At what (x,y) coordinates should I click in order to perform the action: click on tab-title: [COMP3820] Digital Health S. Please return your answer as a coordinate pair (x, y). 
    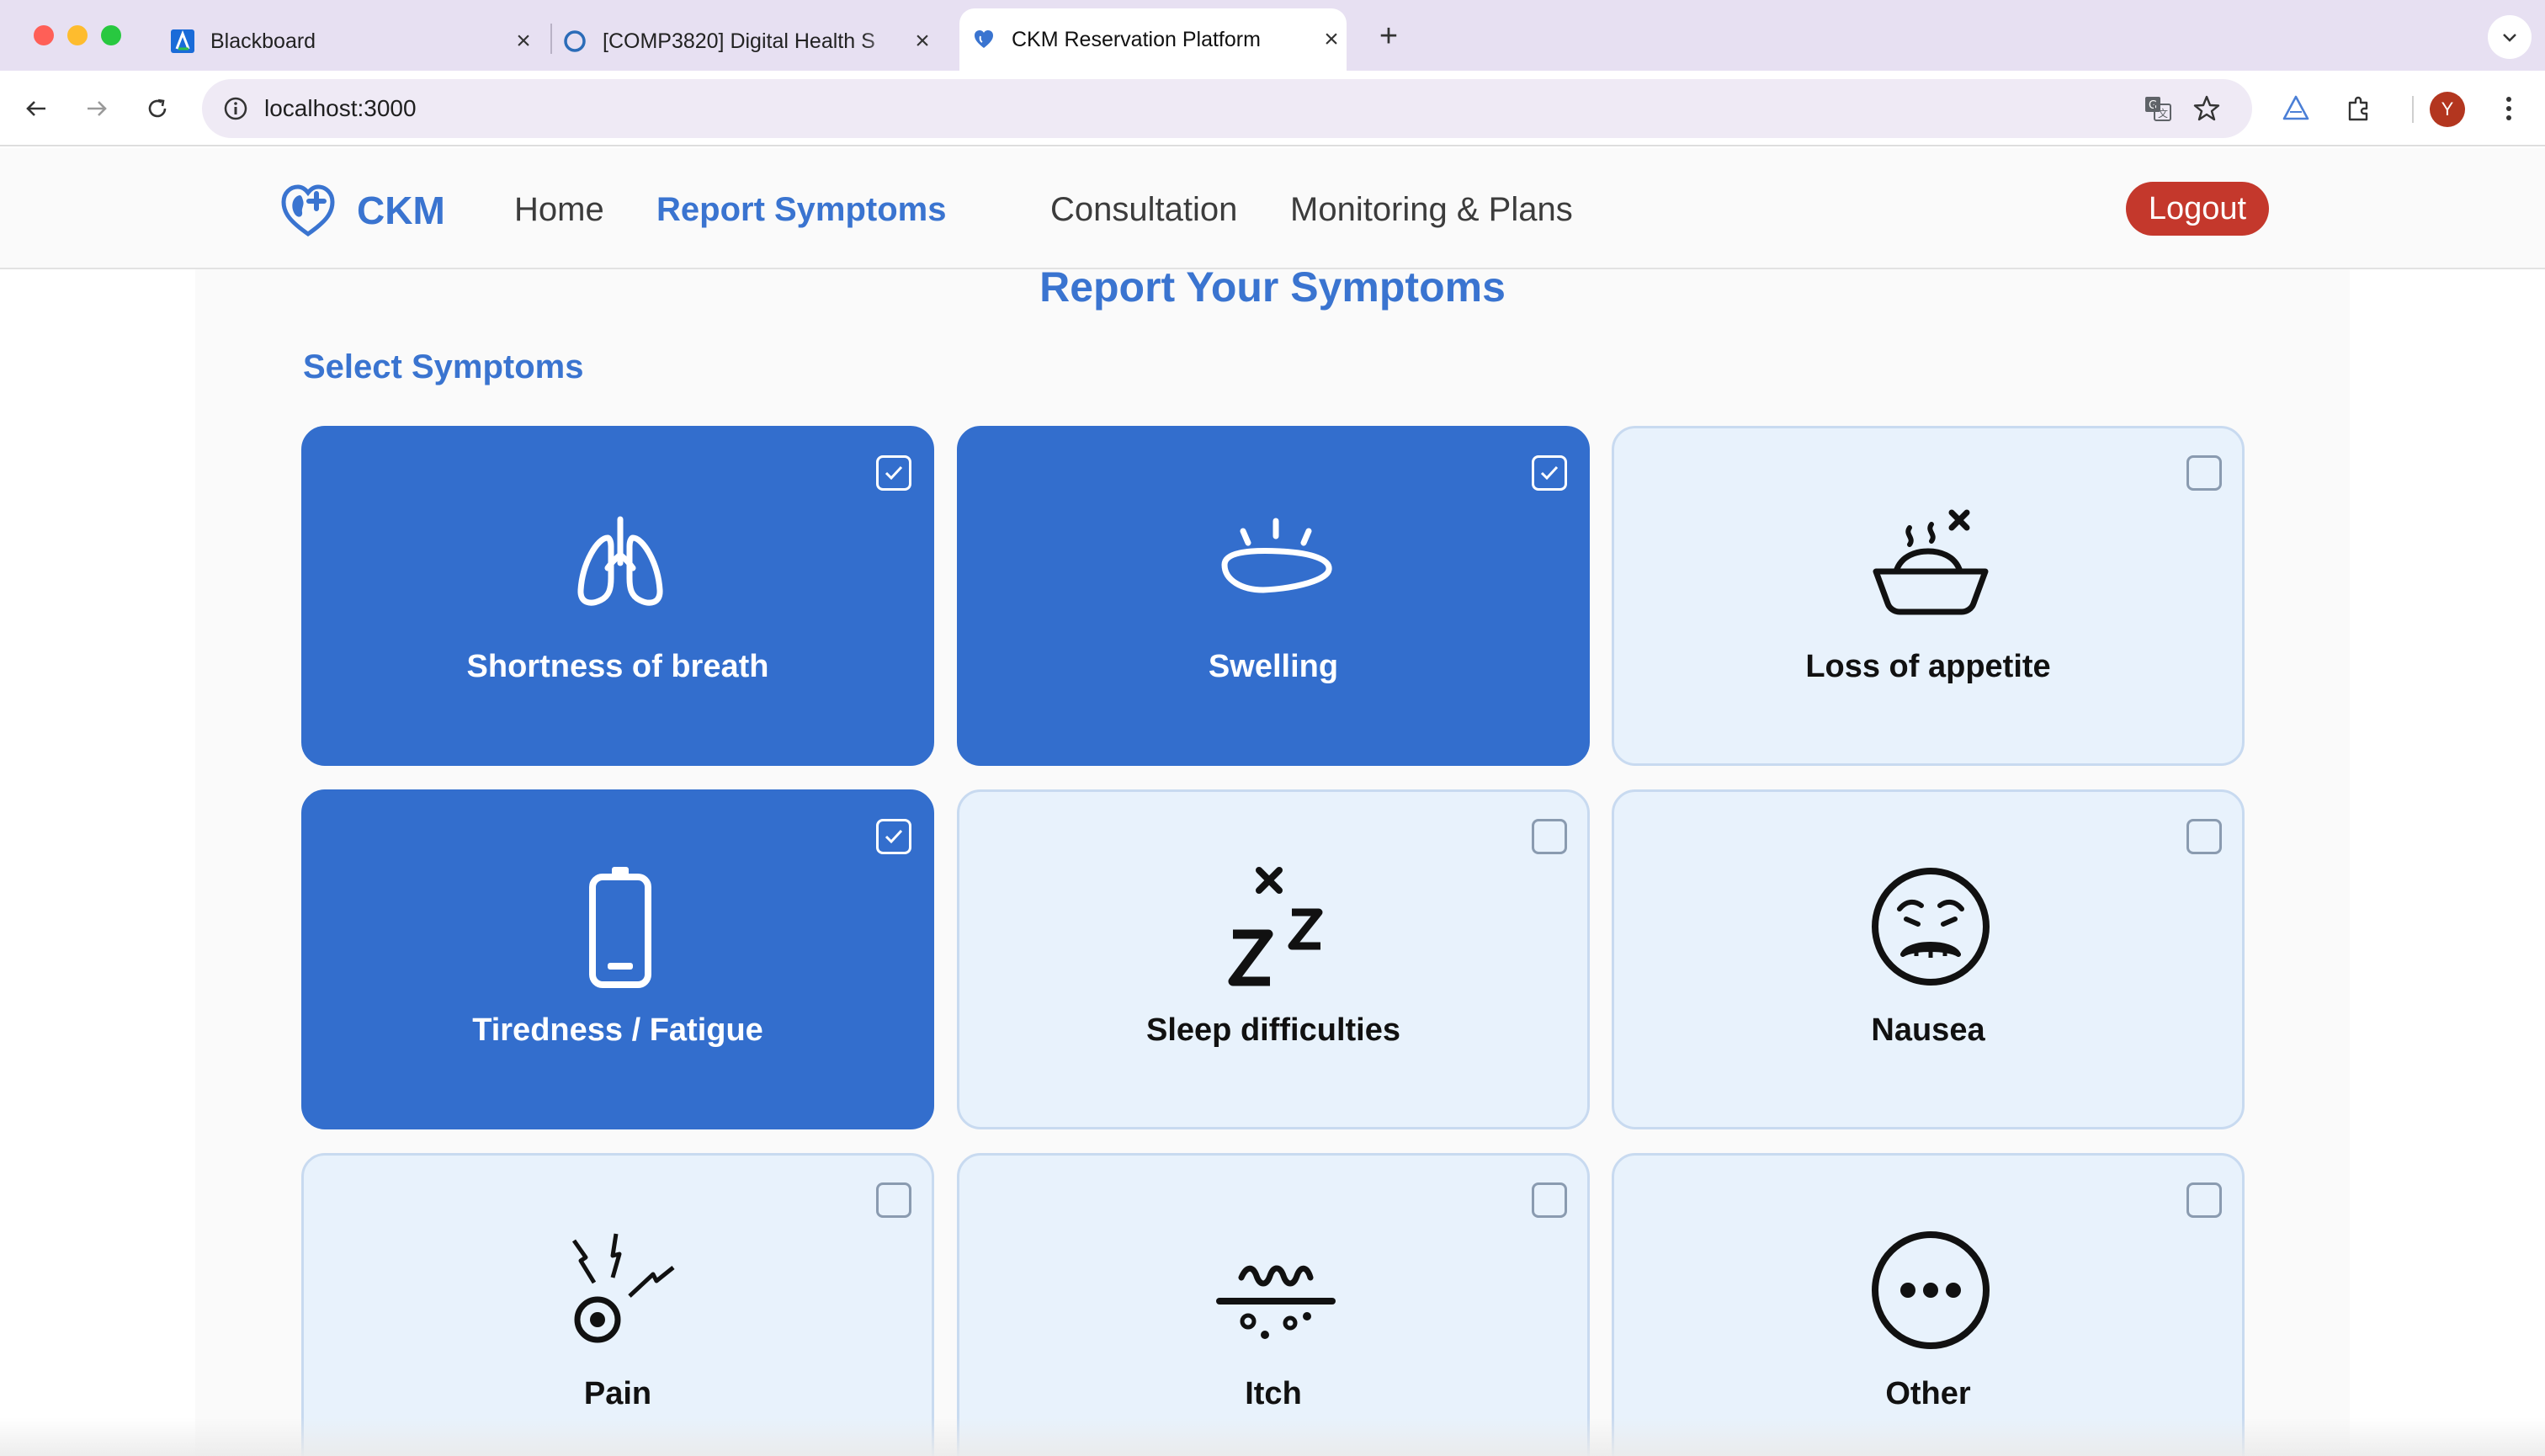
    Looking at the image, I should click on (739, 41).